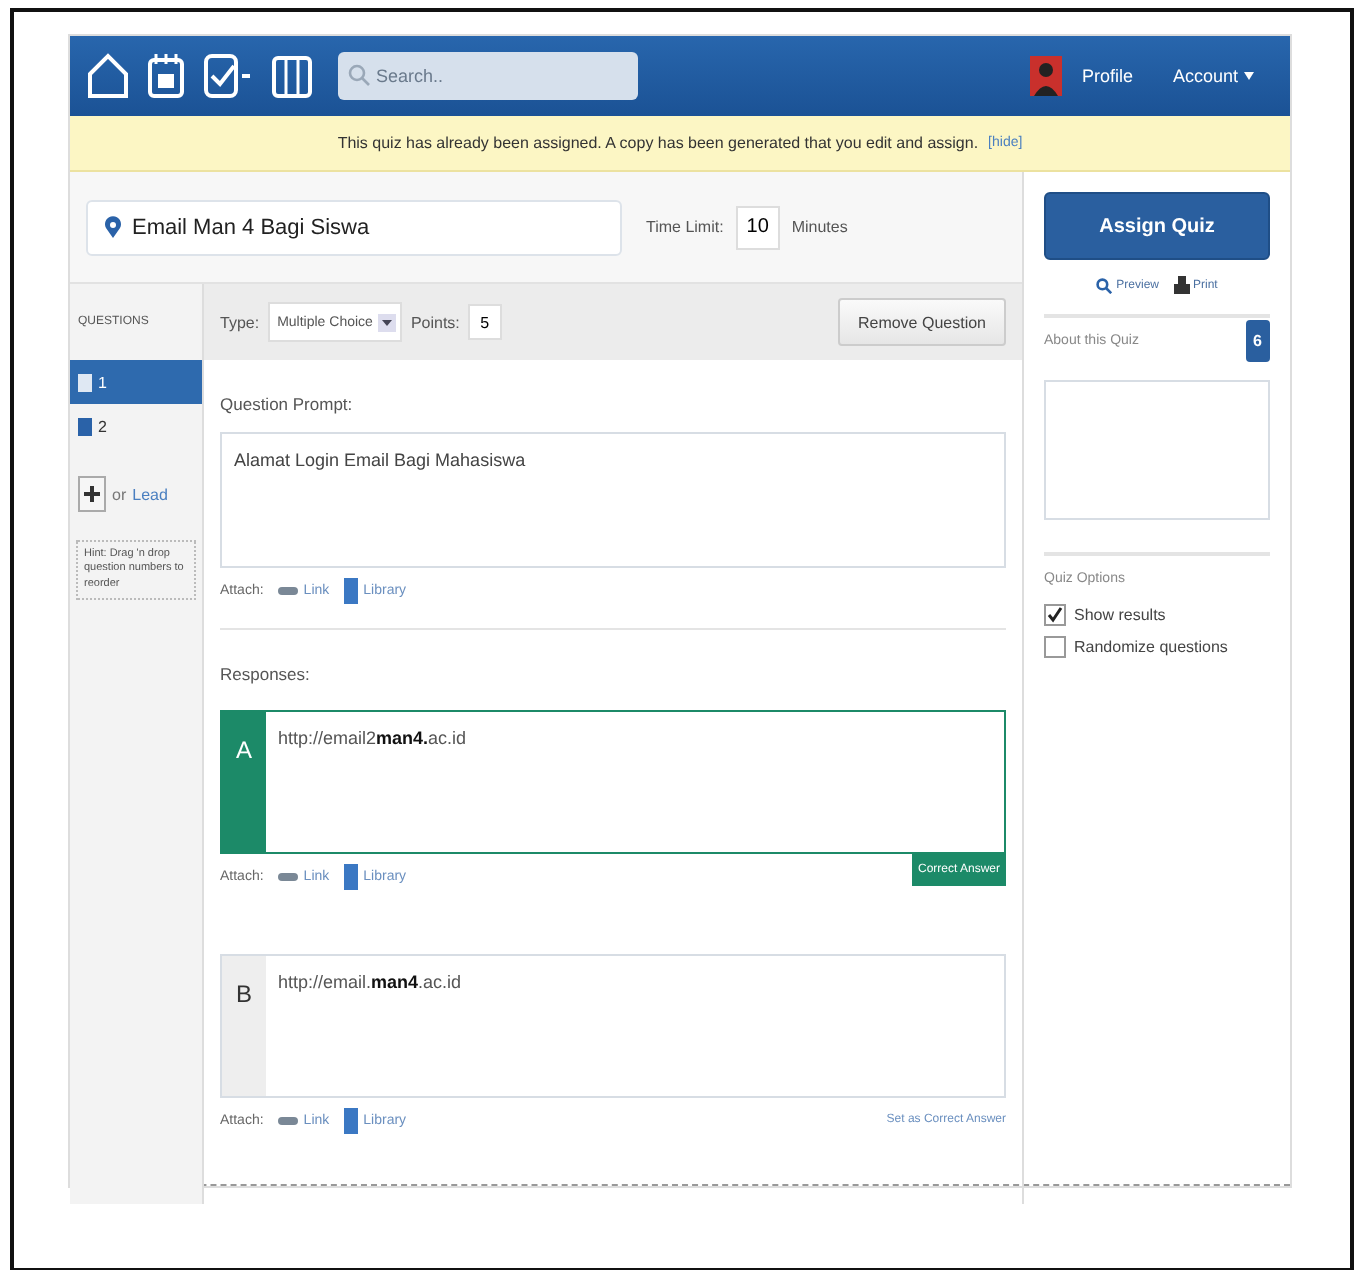  Describe the element at coordinates (1157, 226) in the screenshot. I see `assign-quiz-button: Assign Quiz` at that location.